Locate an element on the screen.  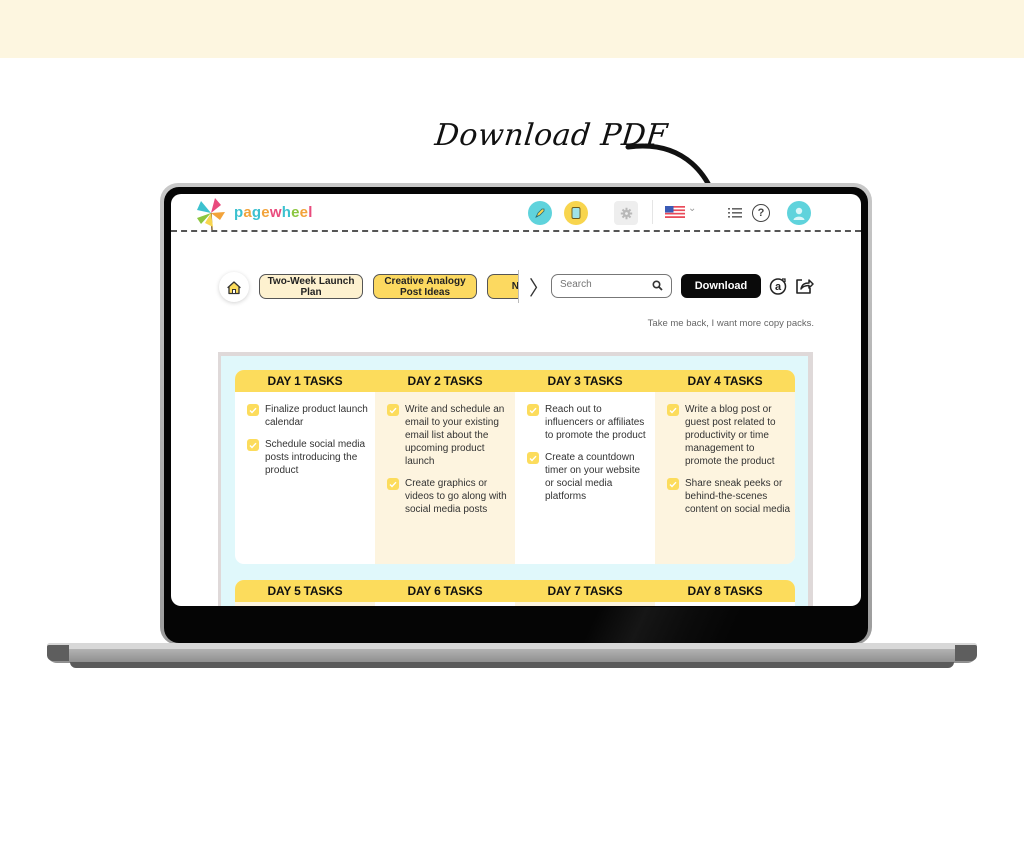
laptop-base-shadow is located at coordinates (512, 665).